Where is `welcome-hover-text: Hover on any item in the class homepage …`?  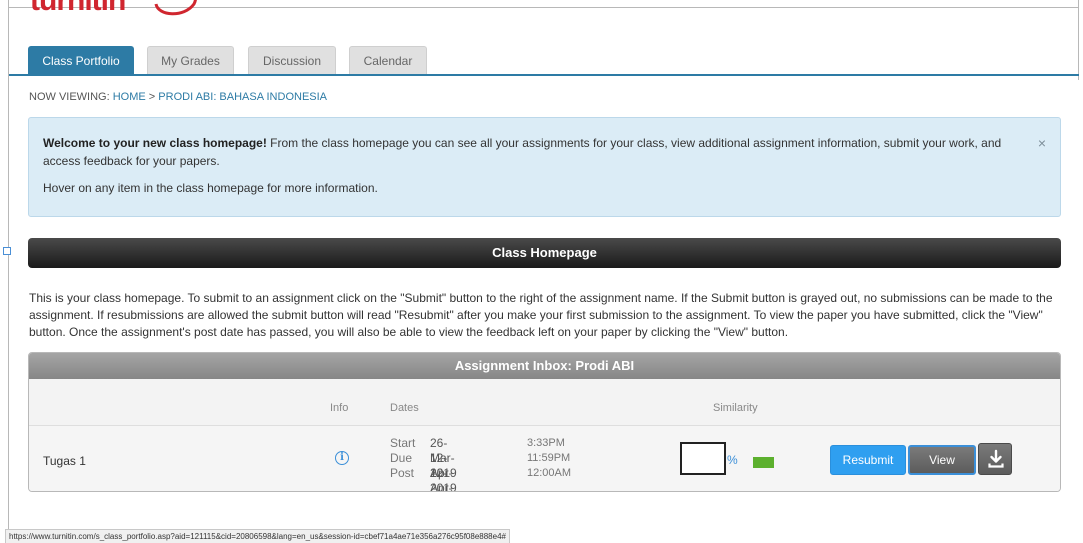 welcome-hover-text: Hover on any item in the class homepage … is located at coordinates (210, 188).